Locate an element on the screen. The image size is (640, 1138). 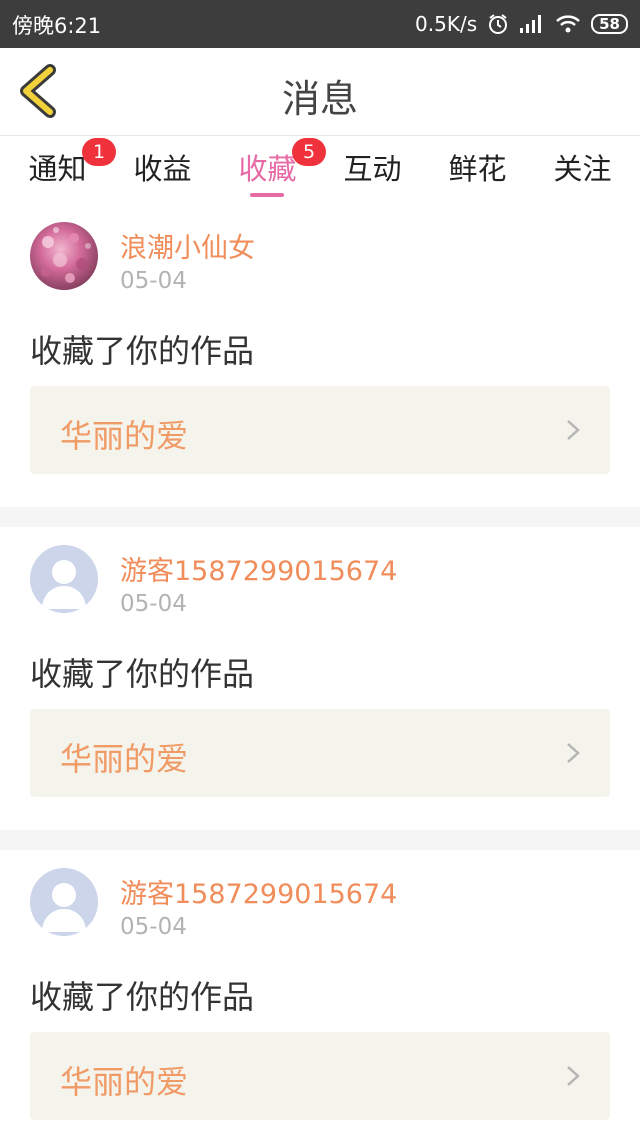
status-bar: 傍晚6:21 0.5K/s 58 is located at coordinates (320, 24).